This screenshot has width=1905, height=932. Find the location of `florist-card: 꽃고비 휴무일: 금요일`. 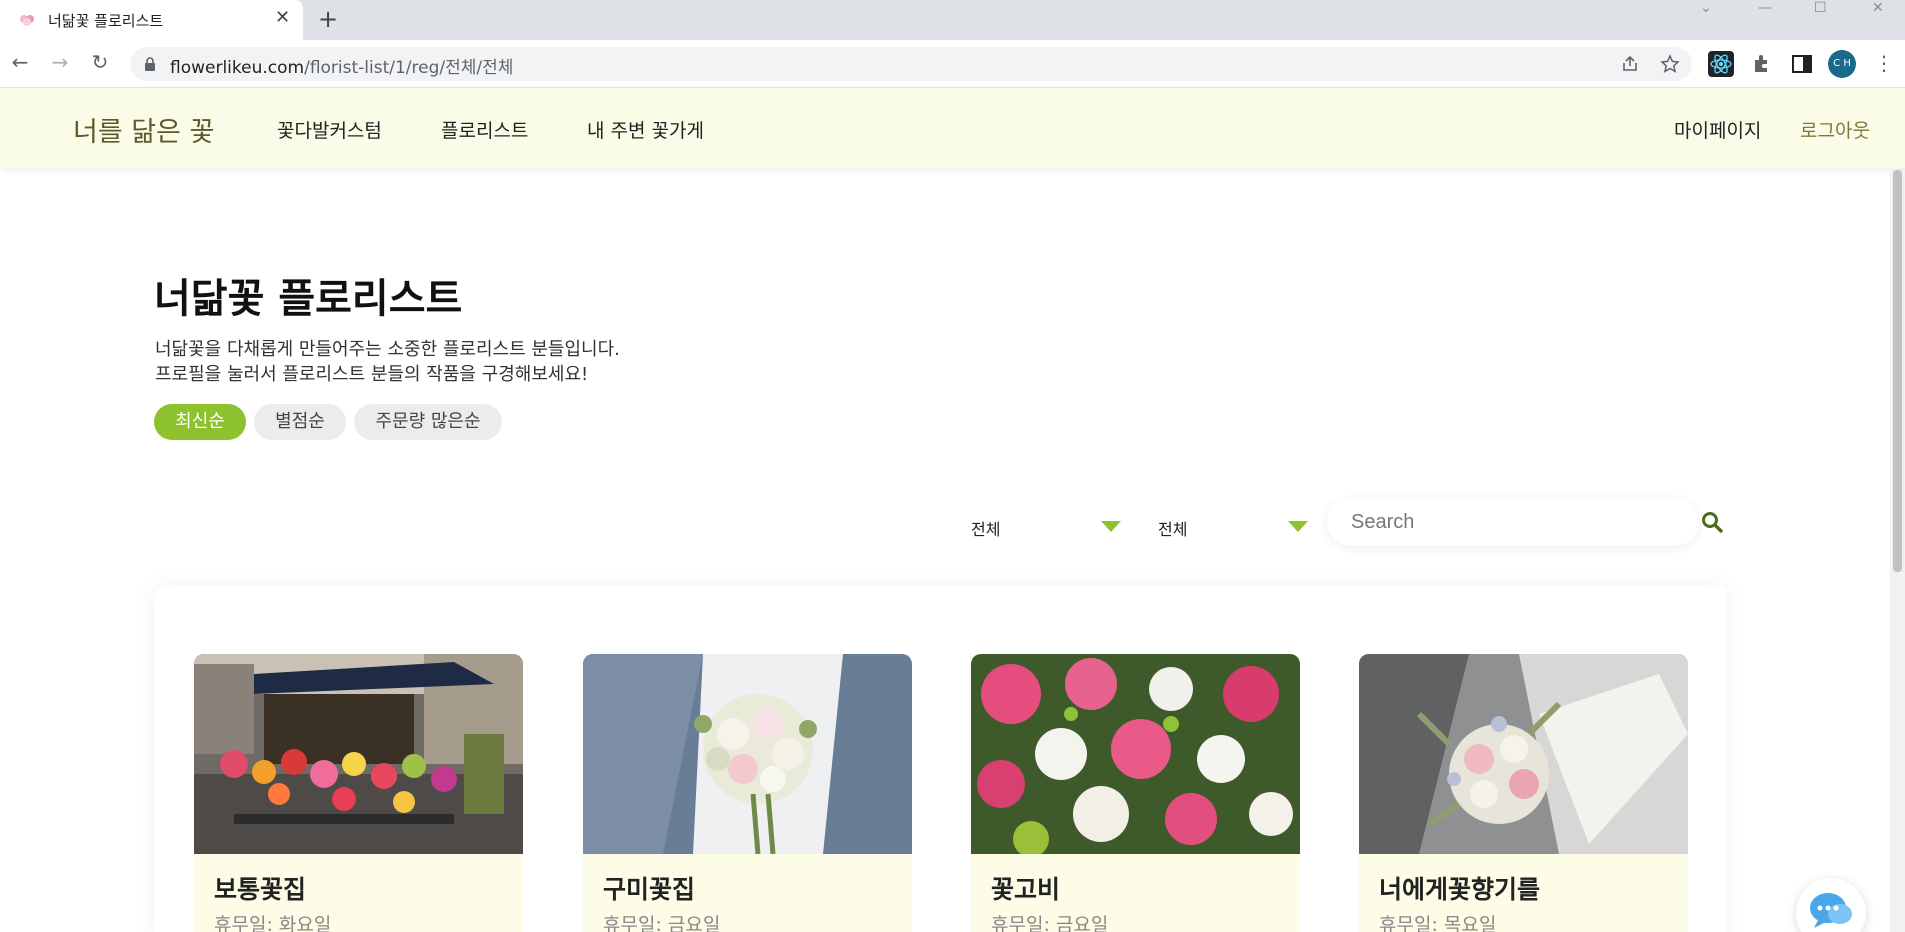

florist-card: 꽃고비 휴무일: 금요일 is located at coordinates (1135, 793).